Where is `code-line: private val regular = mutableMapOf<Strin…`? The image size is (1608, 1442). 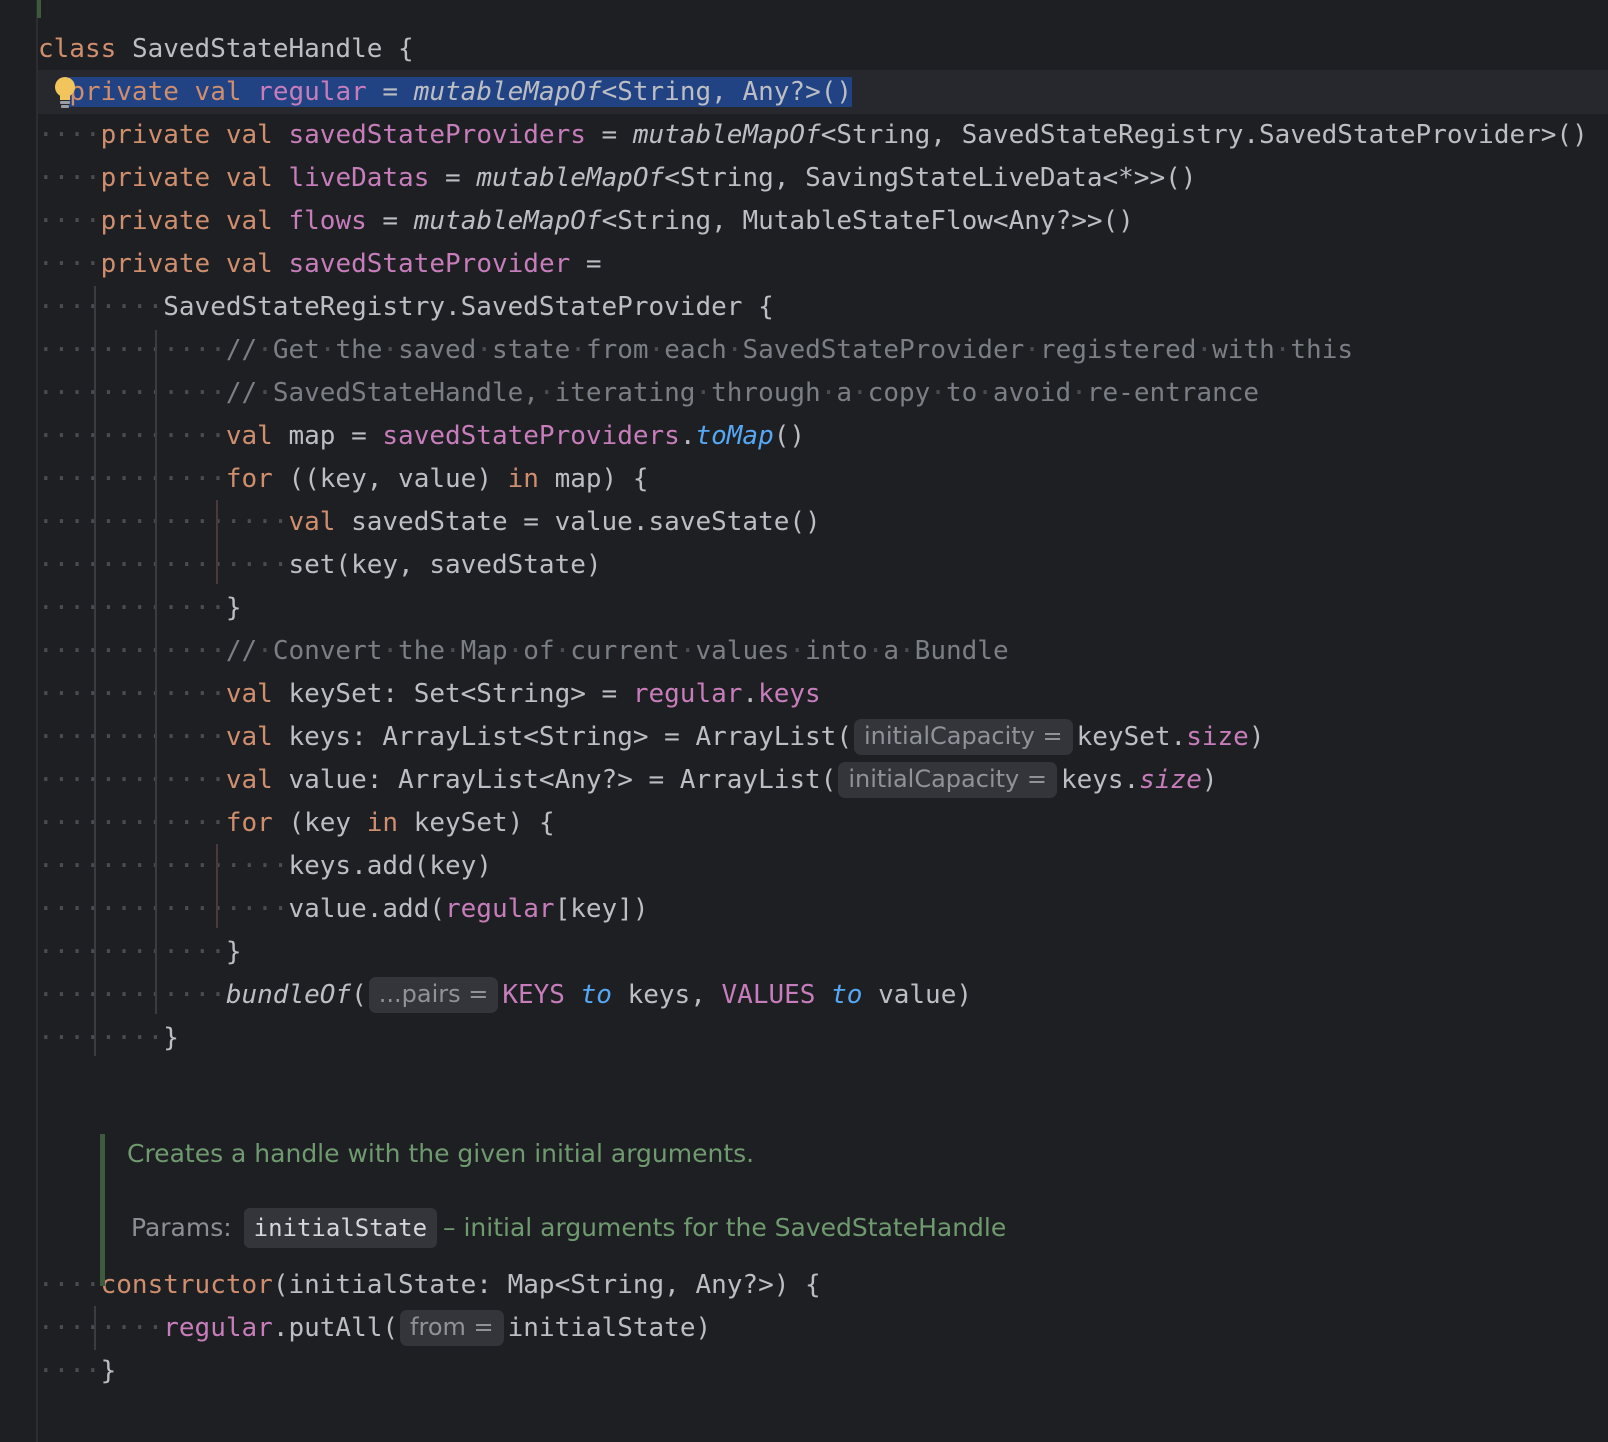 code-line: private val regular = mutableMapOf<Strin… is located at coordinates (823, 92).